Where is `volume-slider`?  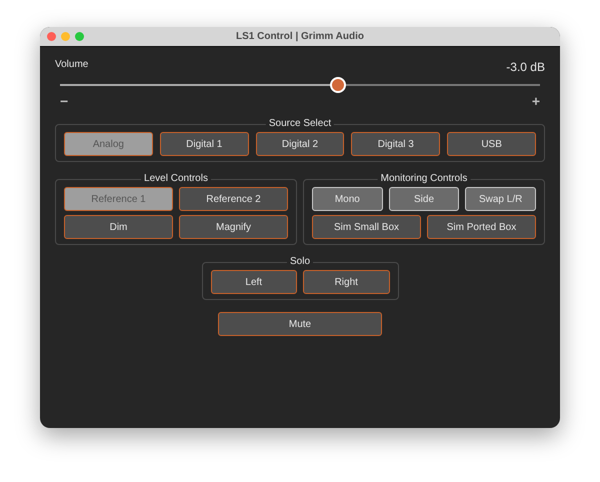 volume-slider is located at coordinates (300, 85).